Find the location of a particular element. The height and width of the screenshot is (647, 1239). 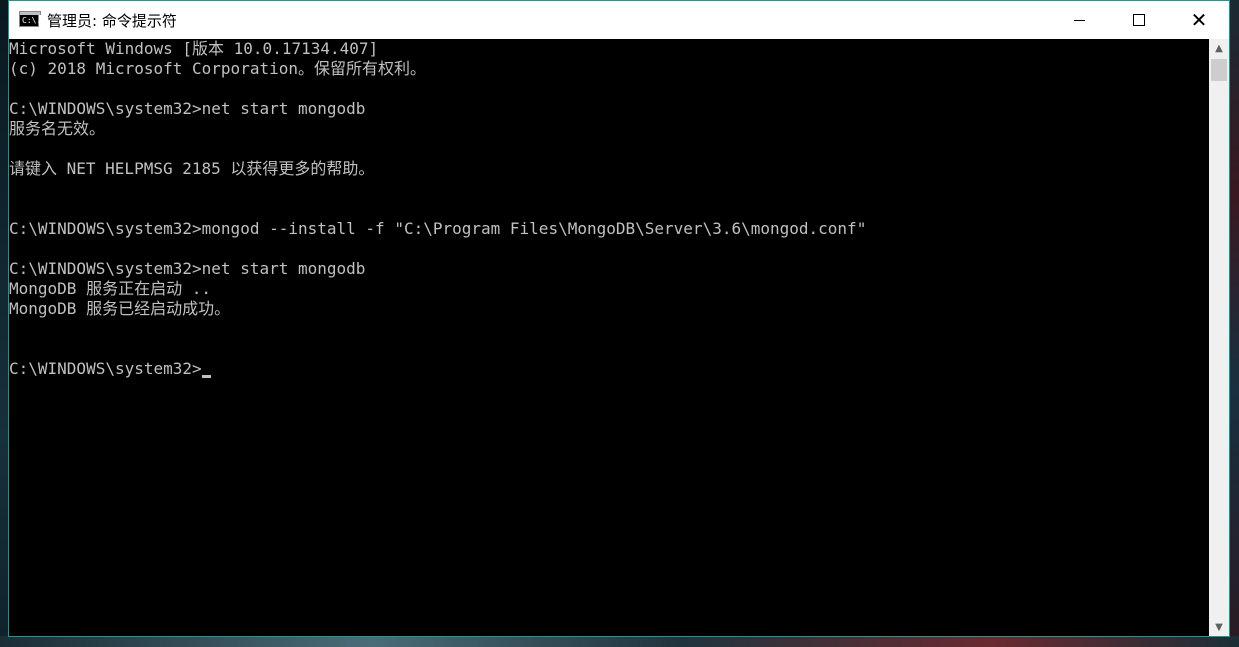

scroll-down-button: ▼ is located at coordinates (1219, 627).